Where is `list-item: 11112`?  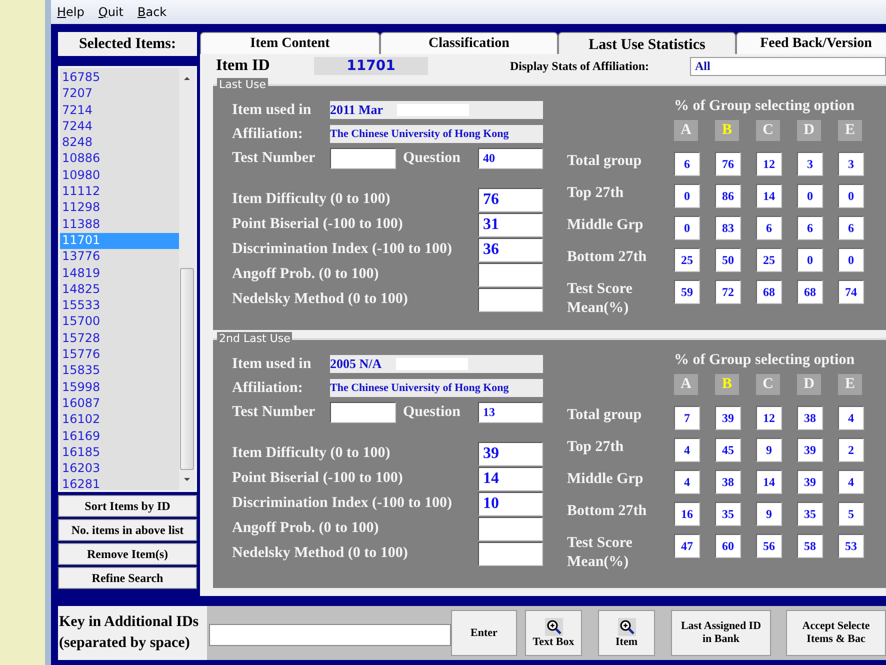
list-item: 11112 is located at coordinates (119, 192).